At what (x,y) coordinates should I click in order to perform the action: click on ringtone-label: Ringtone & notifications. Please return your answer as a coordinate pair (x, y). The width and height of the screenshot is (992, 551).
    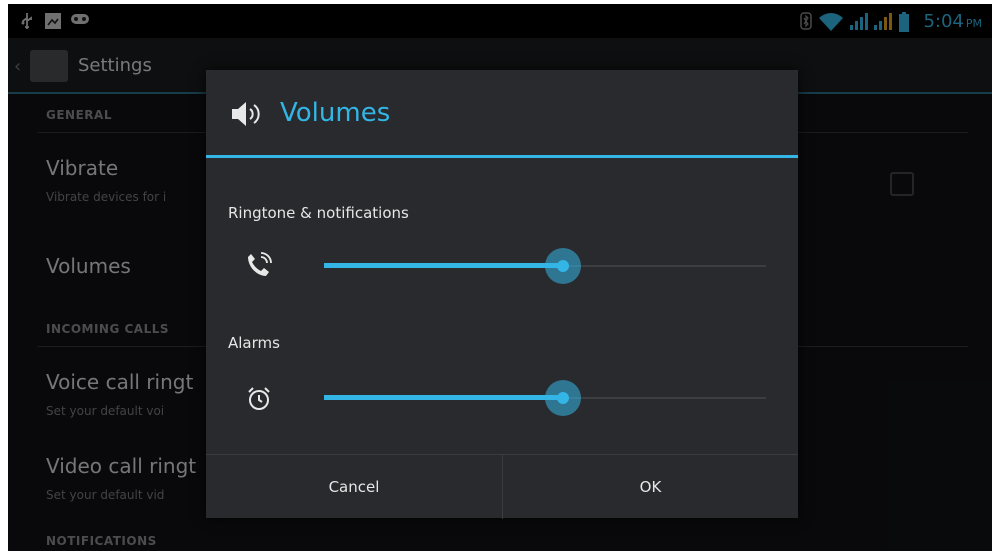
    Looking at the image, I should click on (318, 213).